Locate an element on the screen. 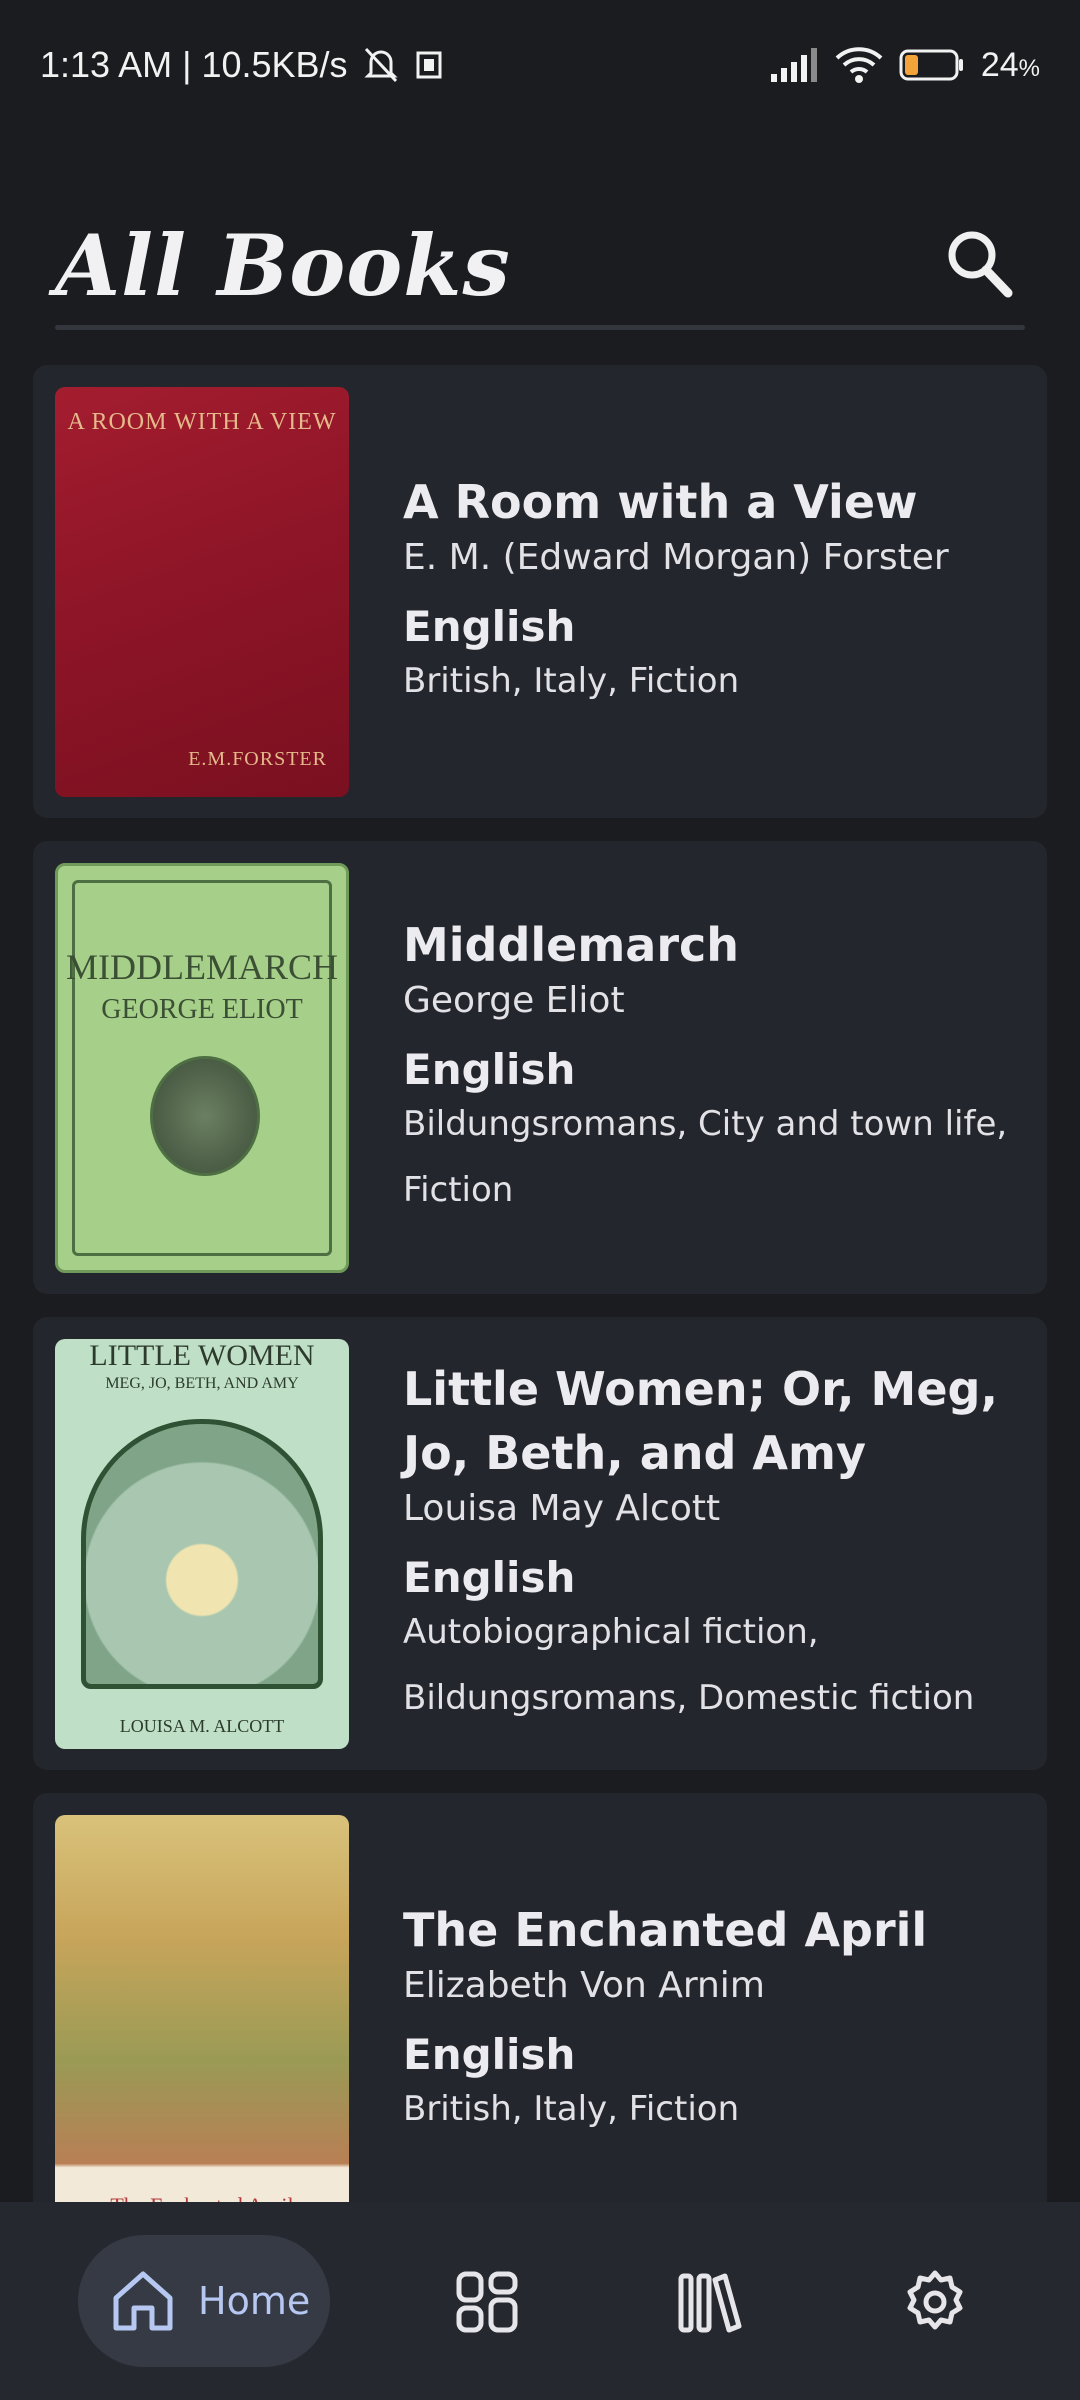 Image resolution: width=1080 pixels, height=2400 pixels. cover-title: A ROOM WITH A VIEW is located at coordinates (202, 421).